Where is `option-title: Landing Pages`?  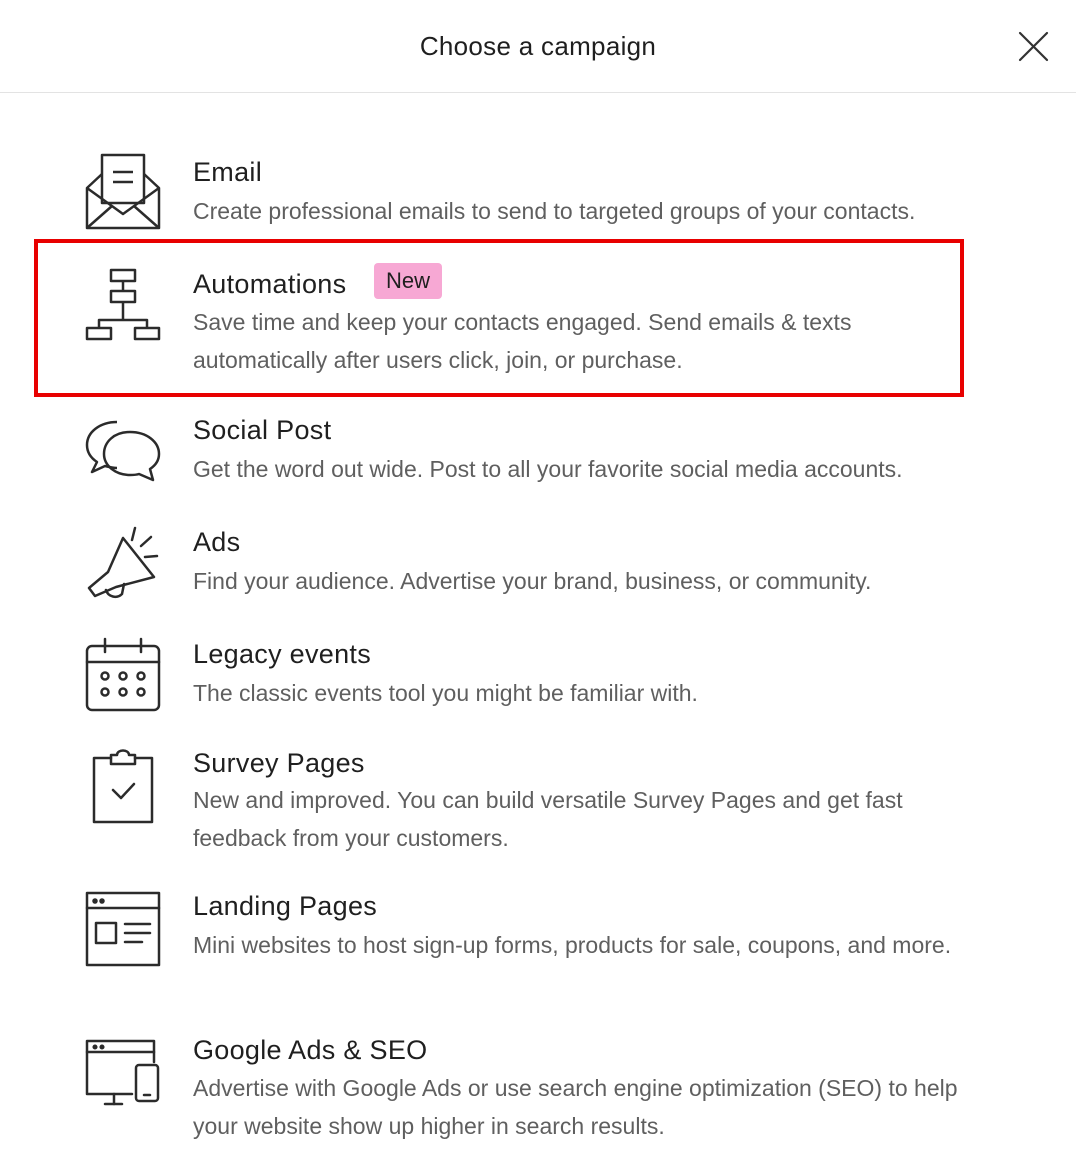
option-title: Landing Pages is located at coordinates (285, 906).